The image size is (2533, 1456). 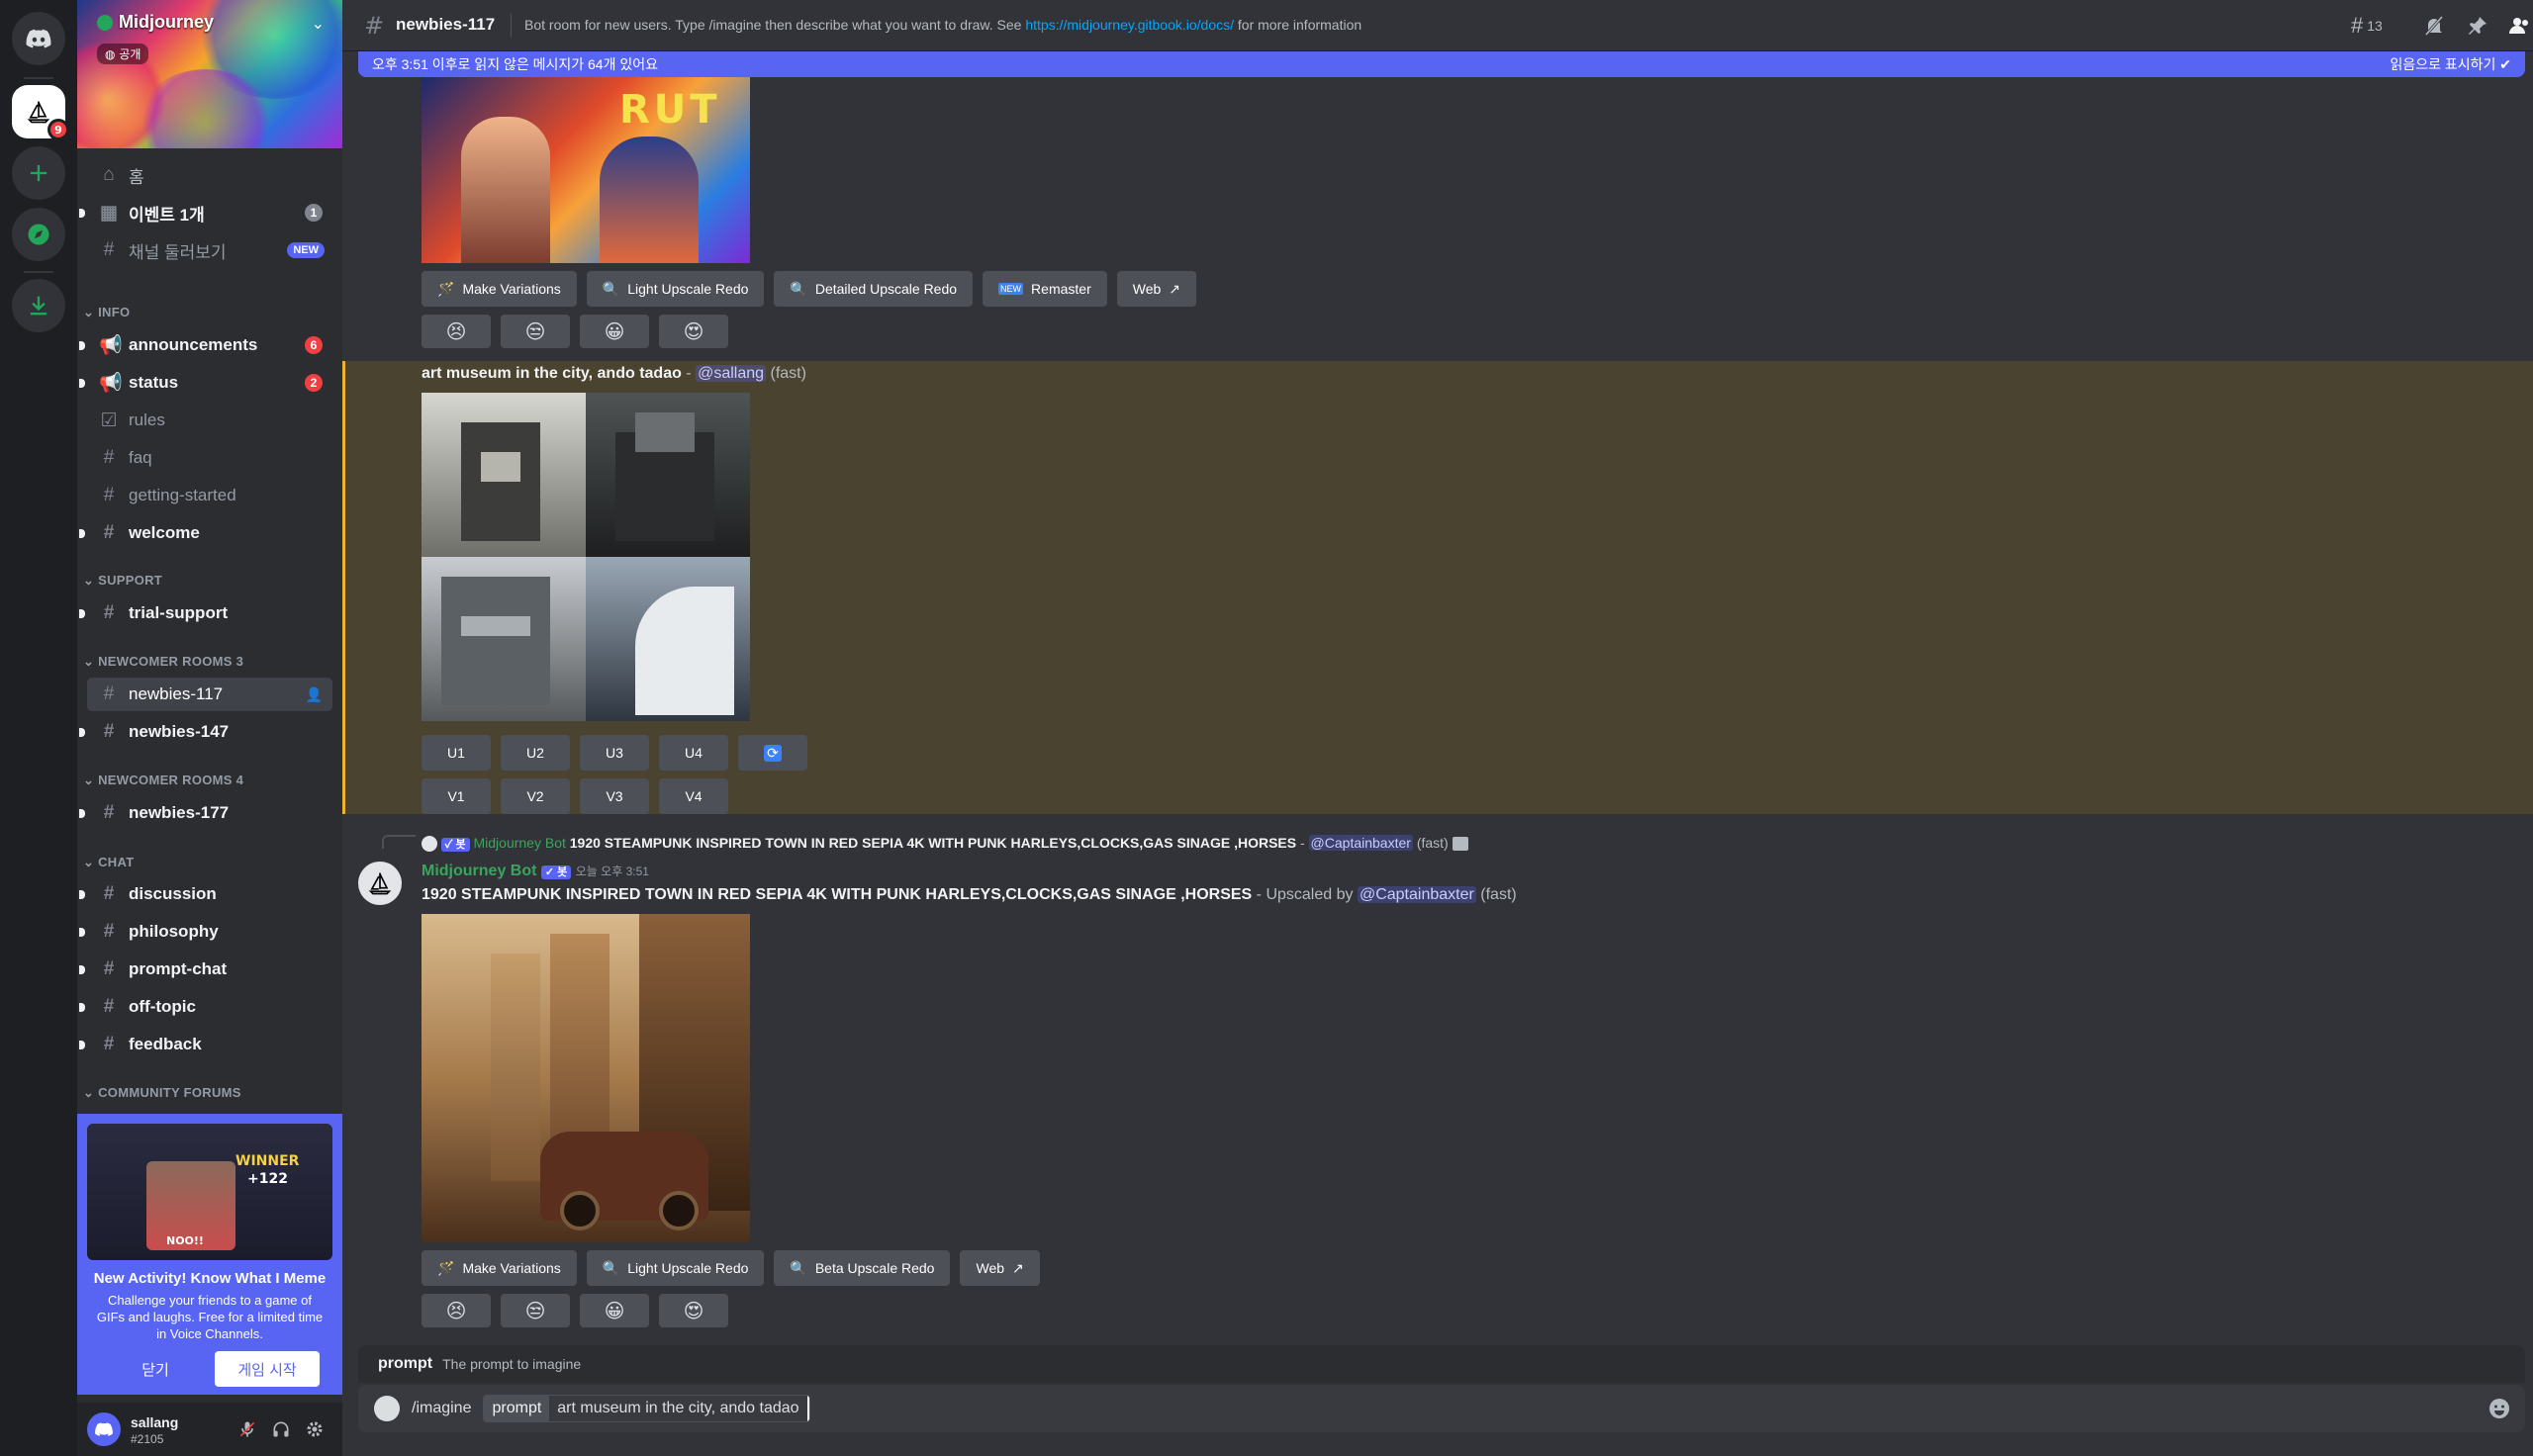 What do you see at coordinates (2450, 64) in the screenshot?
I see `mark-as-read-button: 읽음으로 표시하기 ✔` at bounding box center [2450, 64].